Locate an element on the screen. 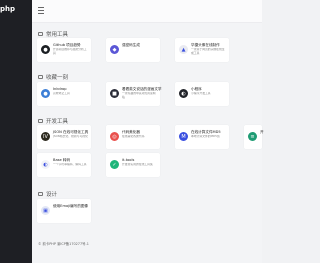  tool-card: ▣ 使用Emoji编写的图像 is located at coordinates (64, 211).